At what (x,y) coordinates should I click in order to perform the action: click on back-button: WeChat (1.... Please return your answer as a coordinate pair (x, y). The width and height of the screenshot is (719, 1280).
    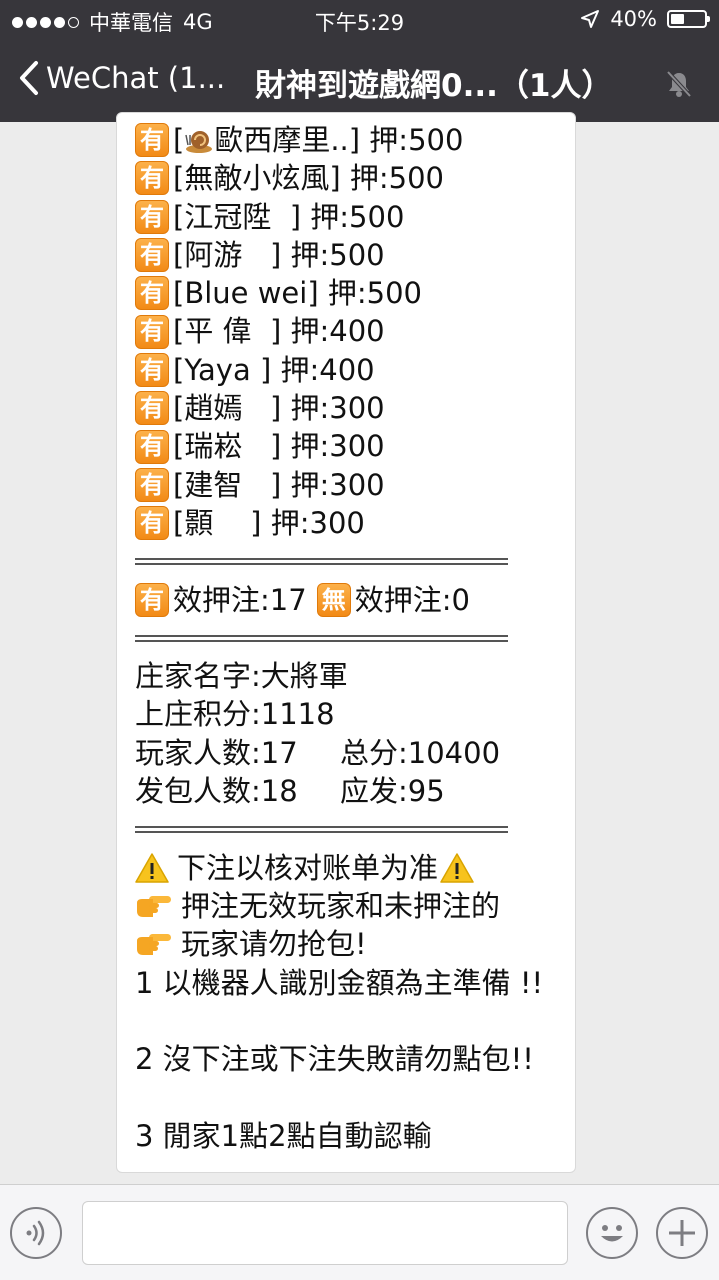
    Looking at the image, I should click on (121, 78).